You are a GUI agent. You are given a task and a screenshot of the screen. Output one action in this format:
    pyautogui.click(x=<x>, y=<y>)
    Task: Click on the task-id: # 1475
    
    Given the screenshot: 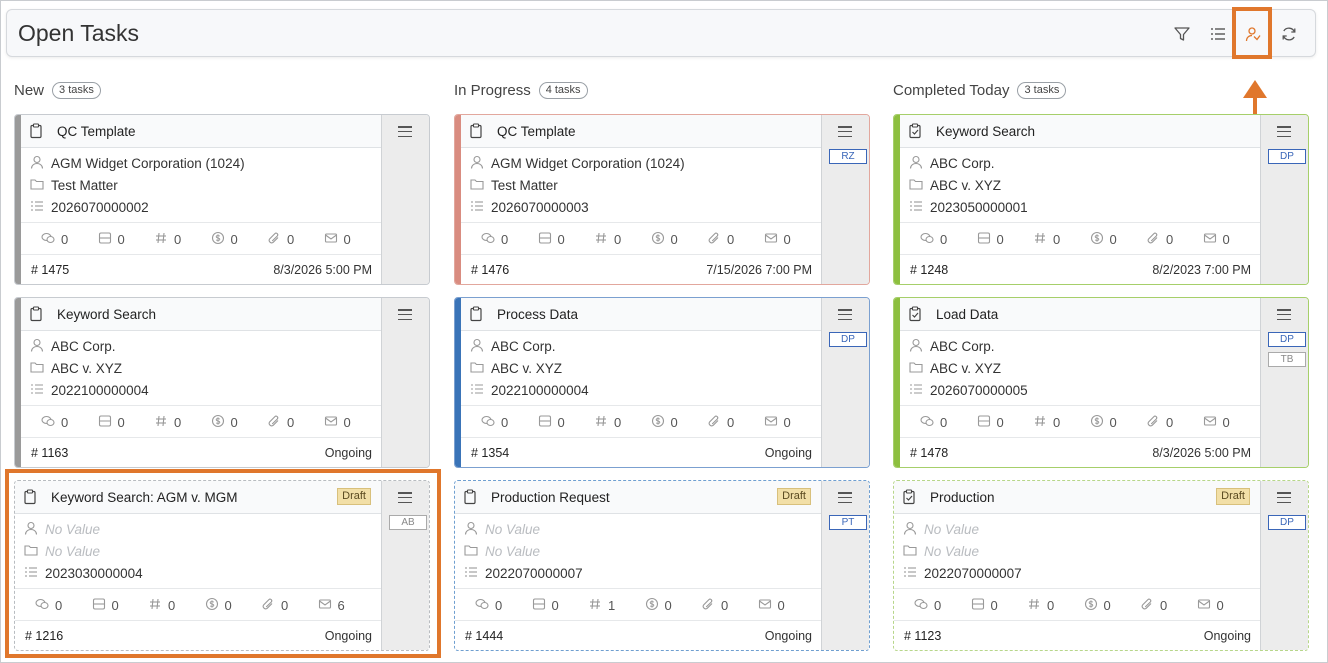 What is the action you would take?
    pyautogui.click(x=50, y=270)
    